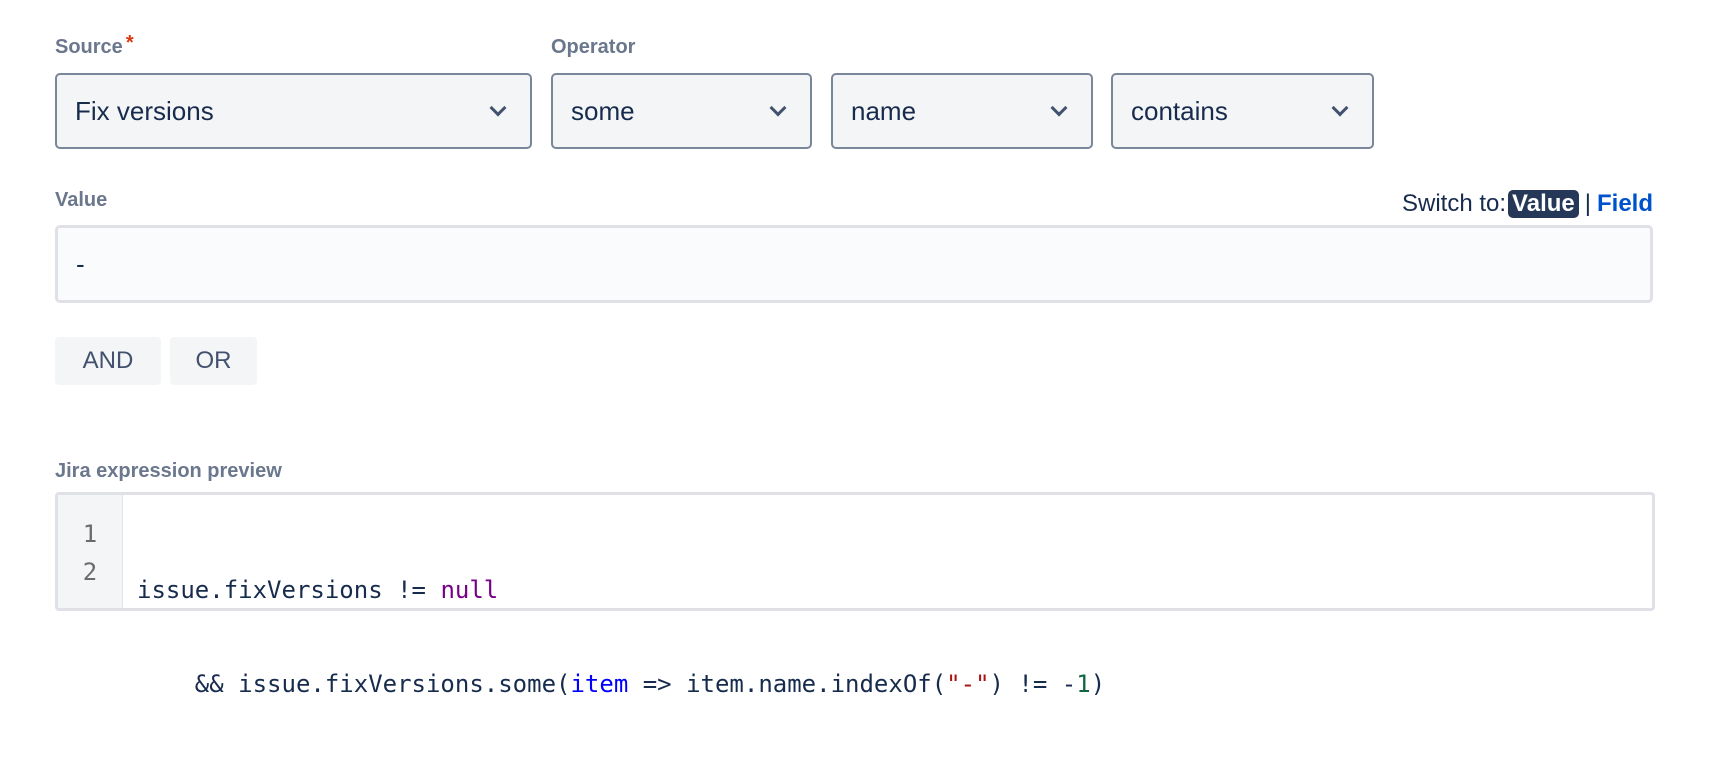 The image size is (1718, 759). I want to click on line-number: 1, so click(90, 534).